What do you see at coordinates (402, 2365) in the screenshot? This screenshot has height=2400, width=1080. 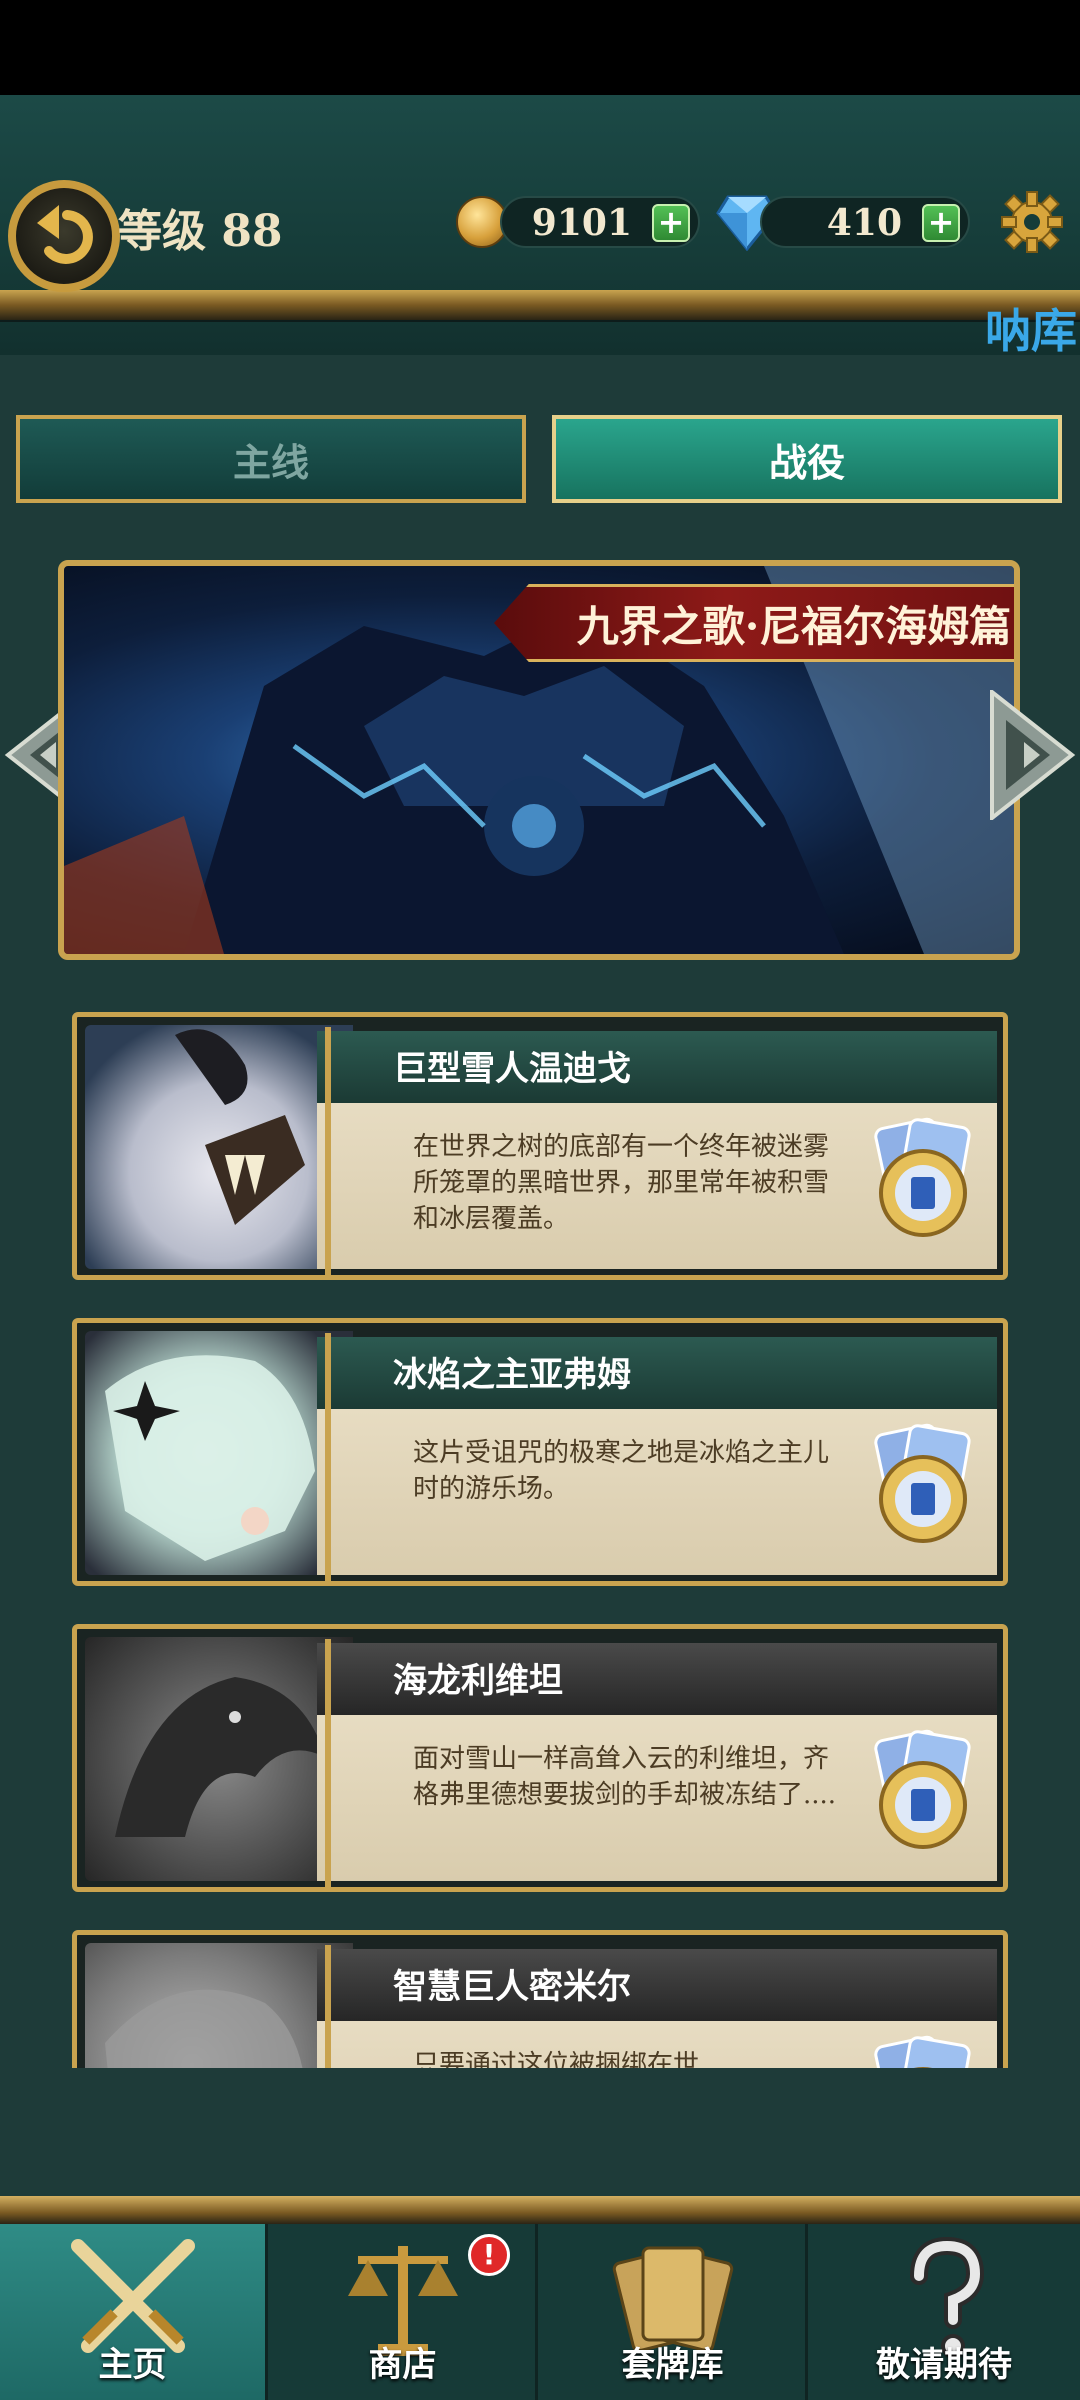 I see `nav-shop-label: 商店` at bounding box center [402, 2365].